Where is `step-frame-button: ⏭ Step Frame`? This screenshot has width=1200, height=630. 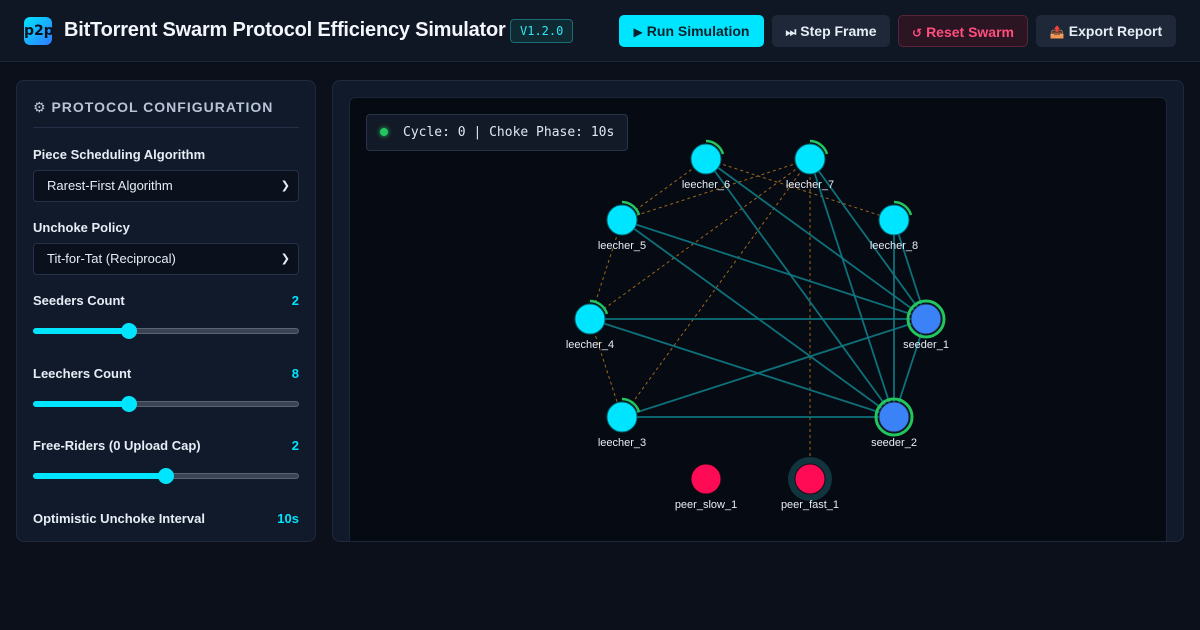
step-frame-button: ⏭ Step Frame is located at coordinates (831, 31).